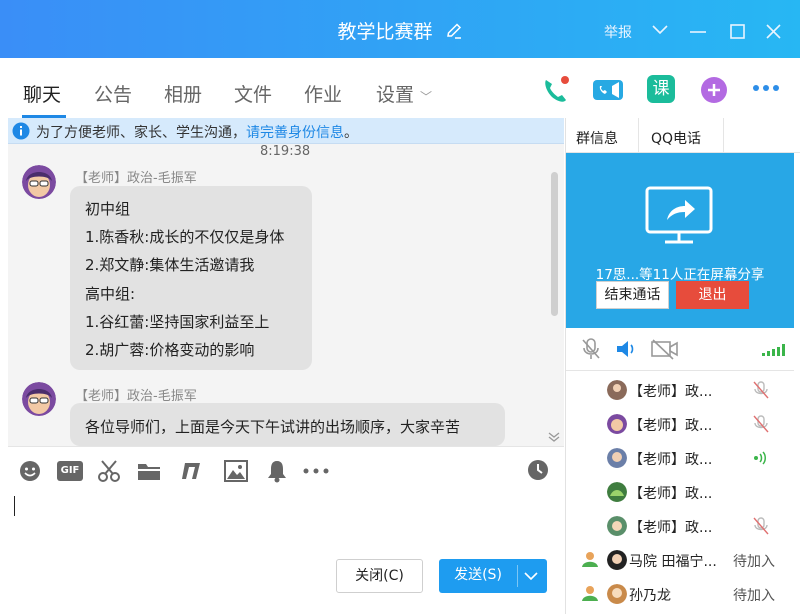 This screenshot has height=614, width=800. Describe the element at coordinates (554, 437) in the screenshot. I see `chevrons-down-icon` at that location.